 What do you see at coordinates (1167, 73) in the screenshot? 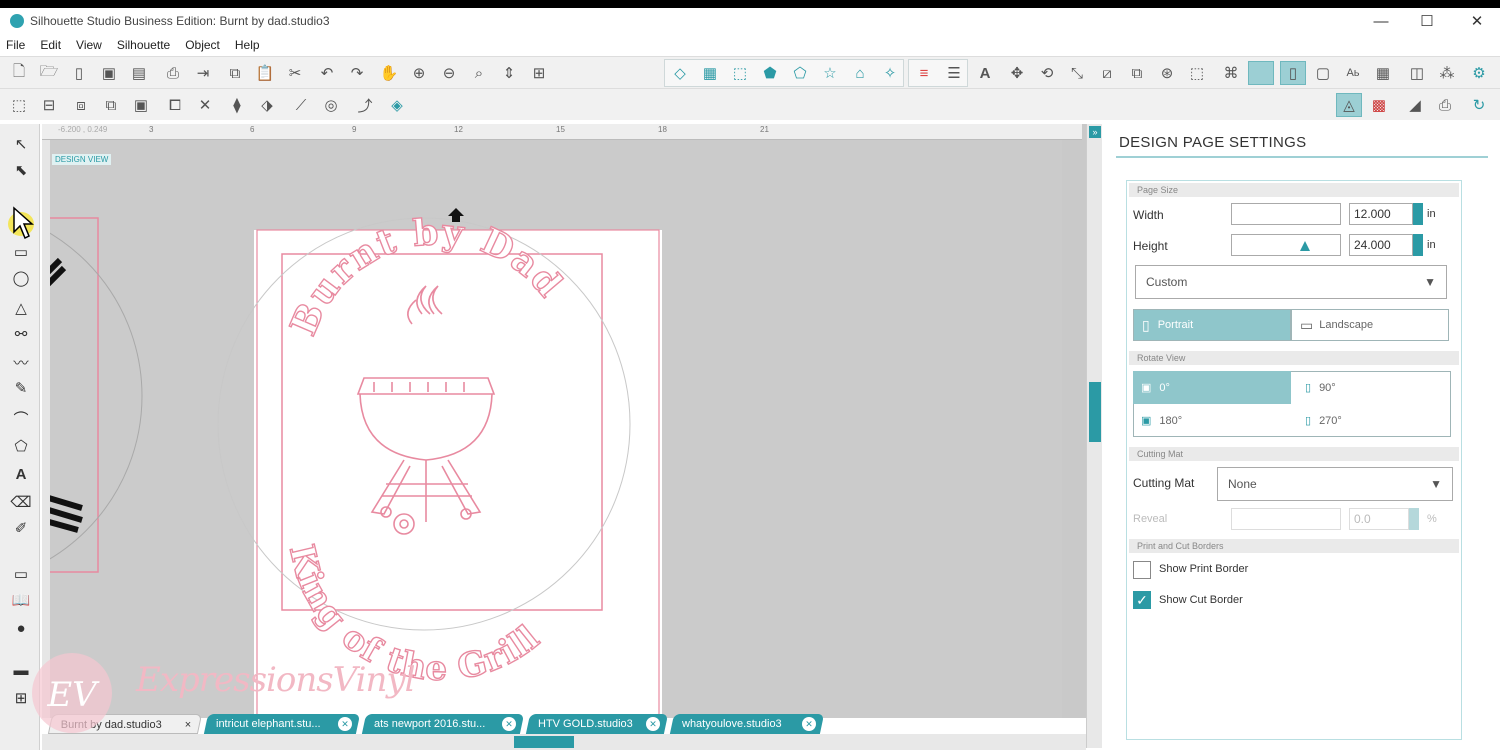
I see `modify-icon: ⊛` at bounding box center [1167, 73].